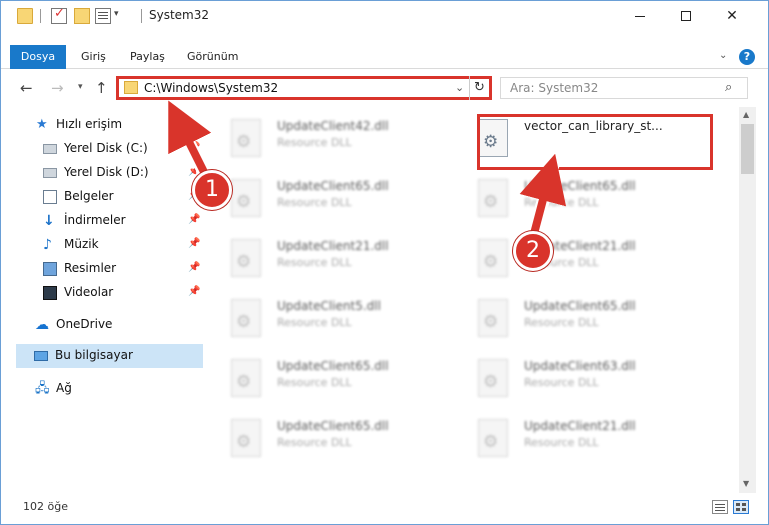  Describe the element at coordinates (89, 196) in the screenshot. I see `sidebar-item-label: Belgeler` at that location.